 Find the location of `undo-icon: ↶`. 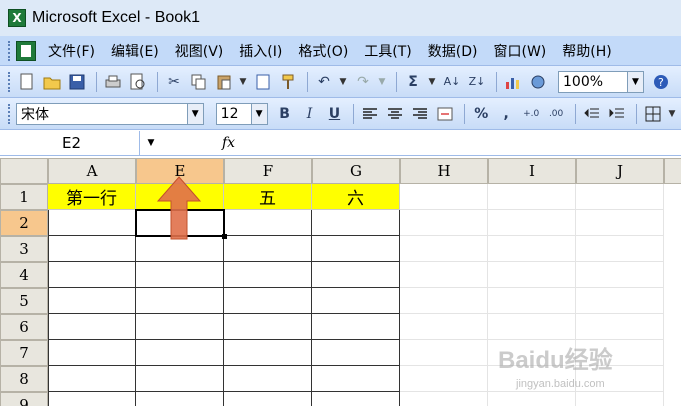

undo-icon: ↶ is located at coordinates (324, 82).